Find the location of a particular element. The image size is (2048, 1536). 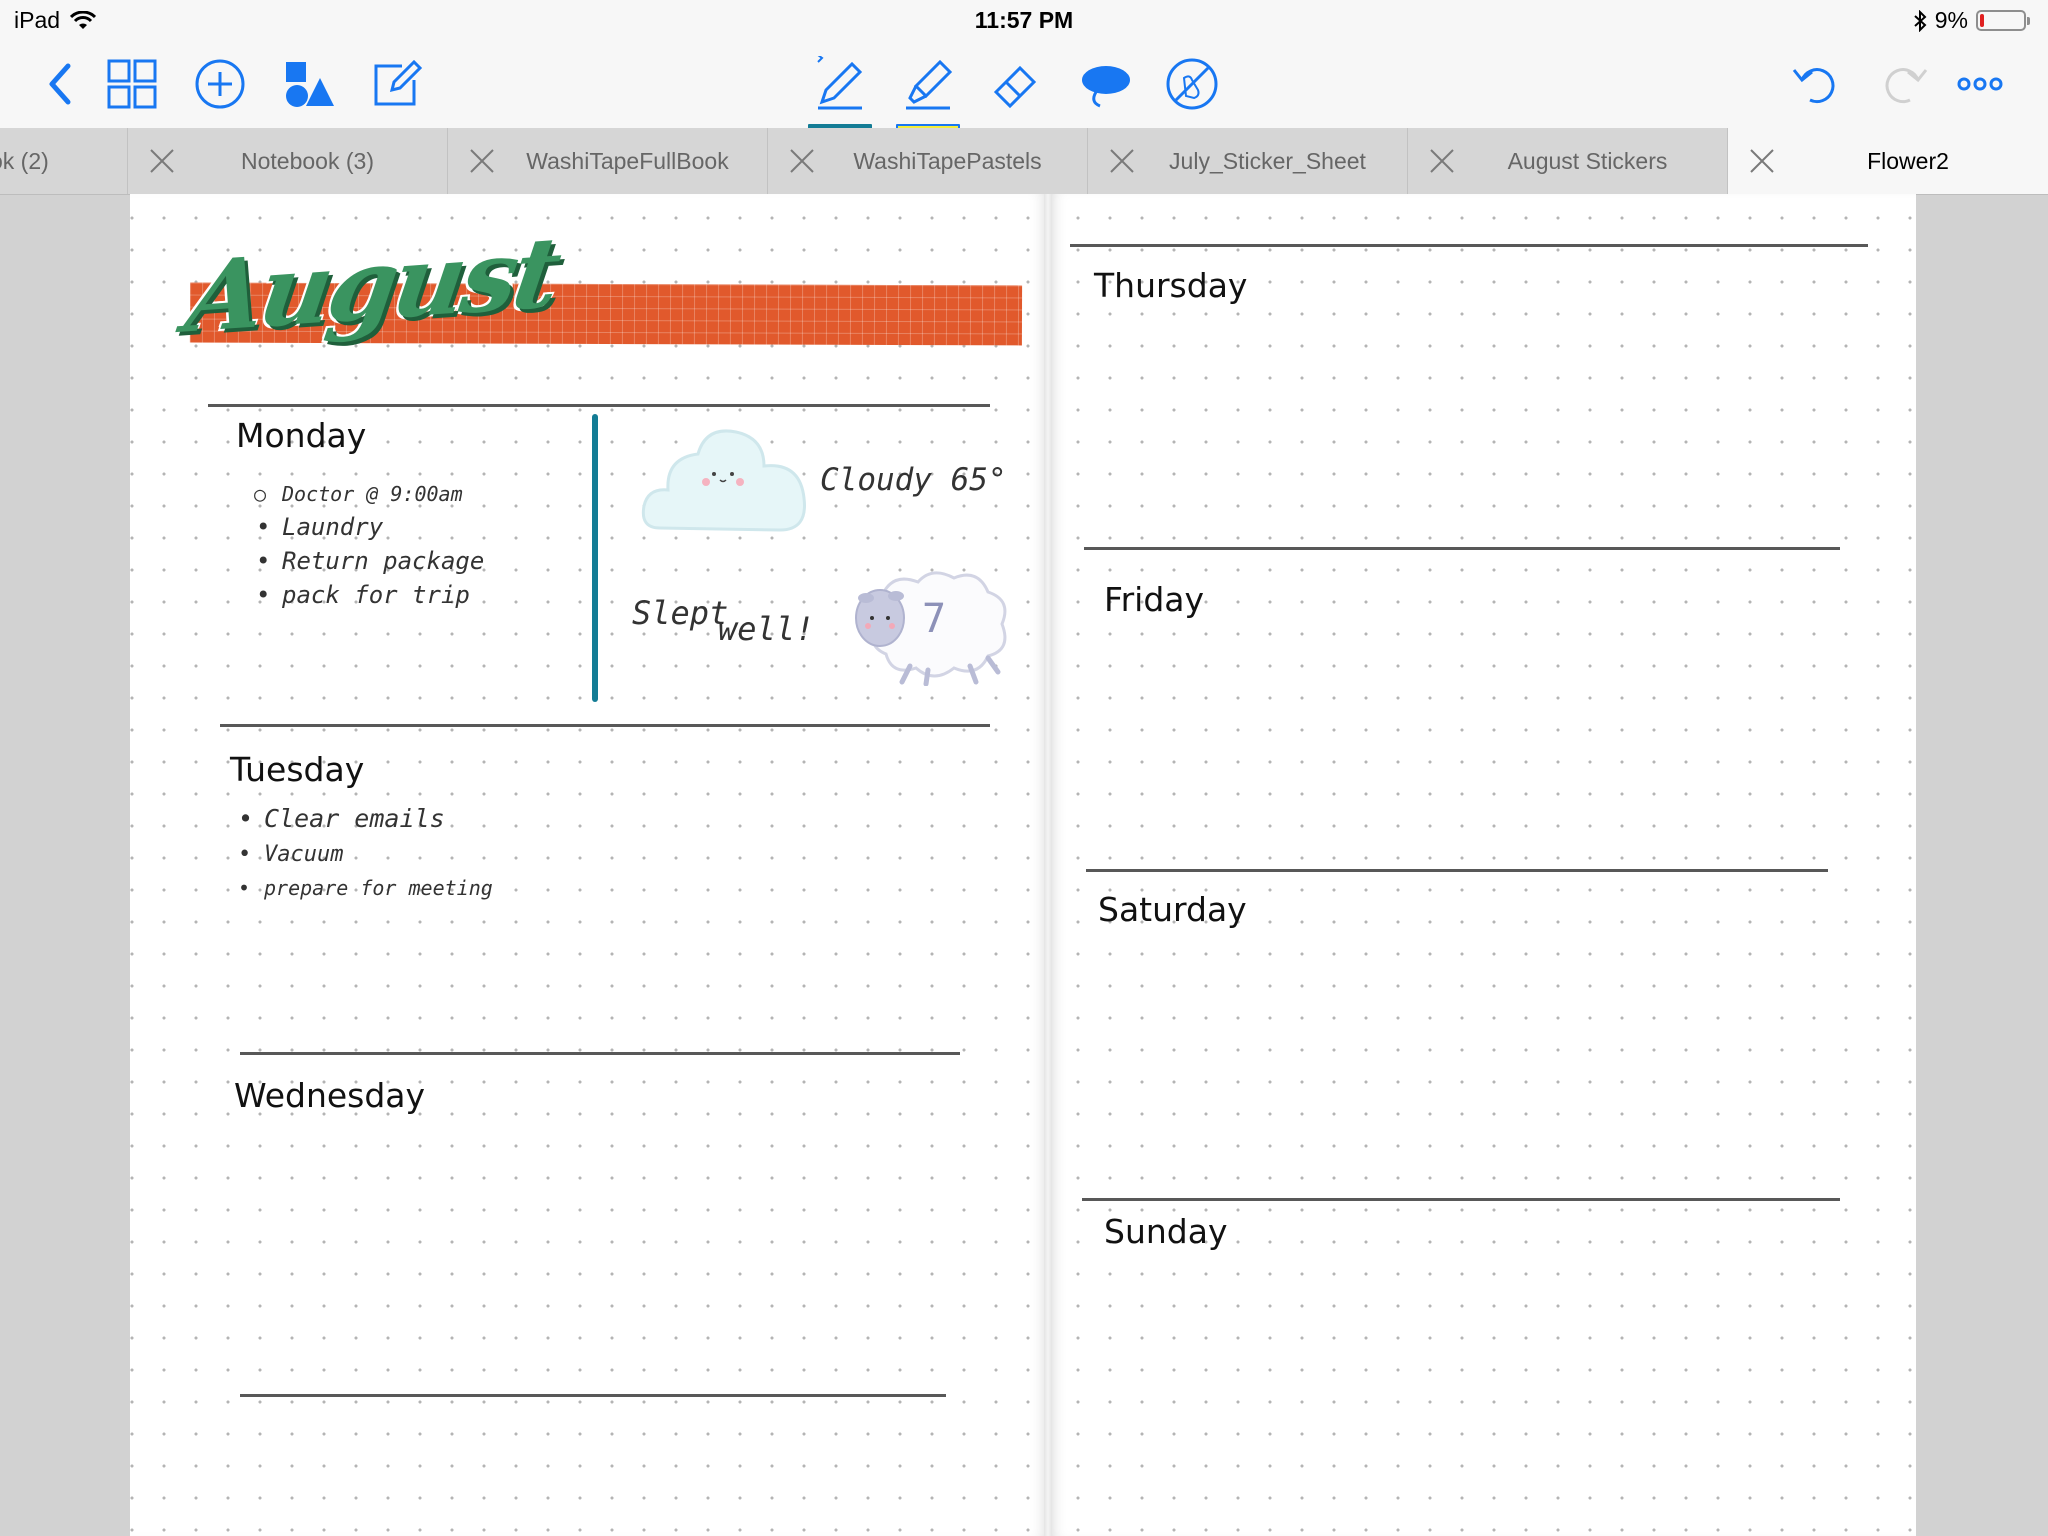

battery-percent: 9% is located at coordinates (1951, 20).